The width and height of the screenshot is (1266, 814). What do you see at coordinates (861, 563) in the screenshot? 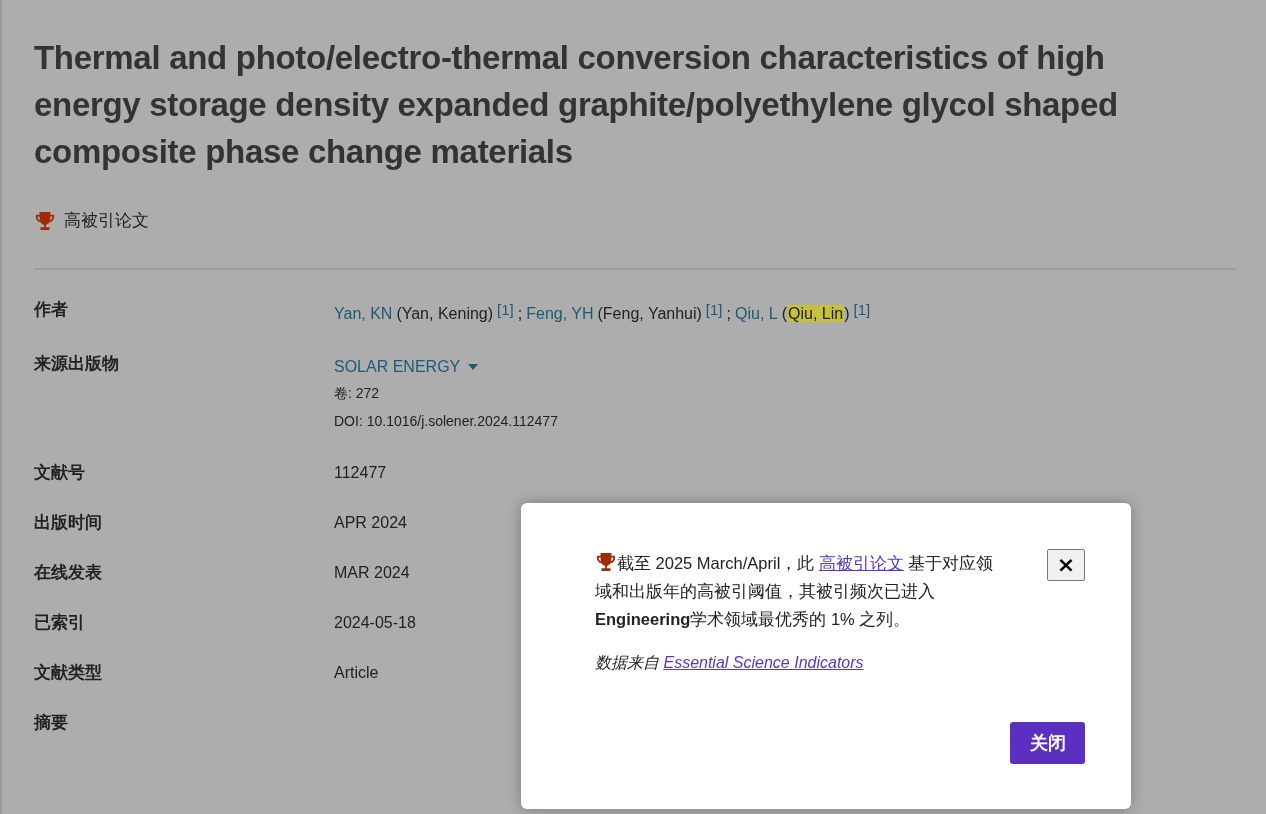
I see `highly-cited-link: 高被引论文` at bounding box center [861, 563].